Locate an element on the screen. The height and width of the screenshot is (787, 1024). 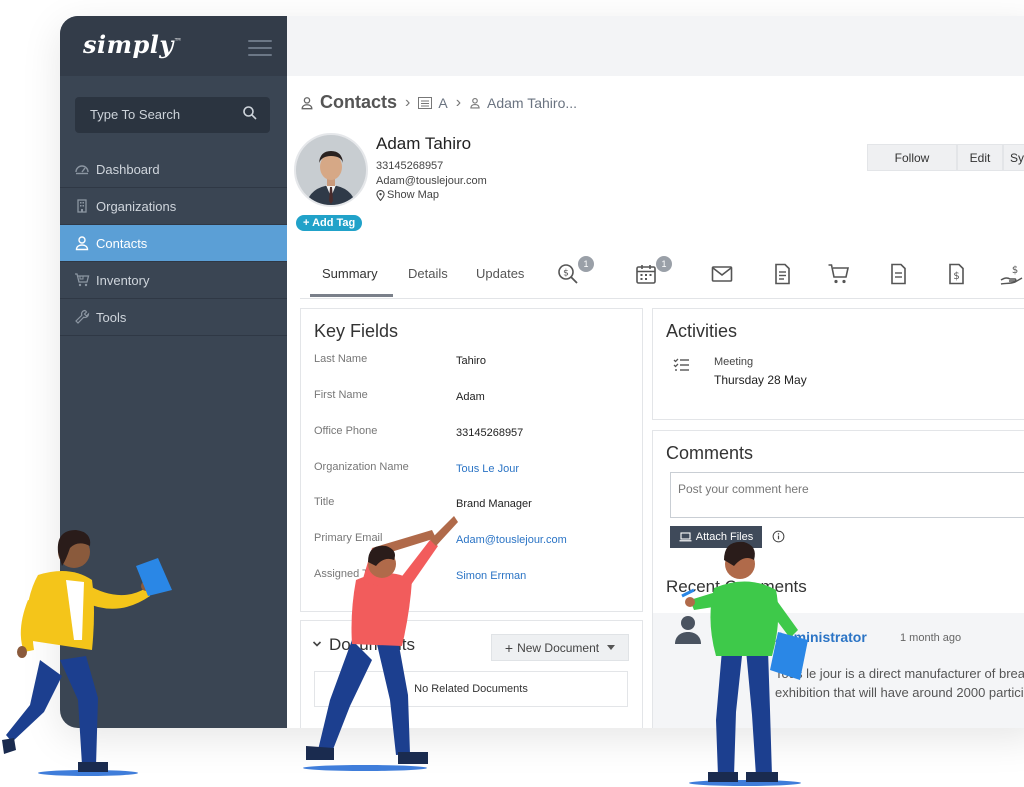
field-value-title: Brand Manager is located at coordinates (494, 504).